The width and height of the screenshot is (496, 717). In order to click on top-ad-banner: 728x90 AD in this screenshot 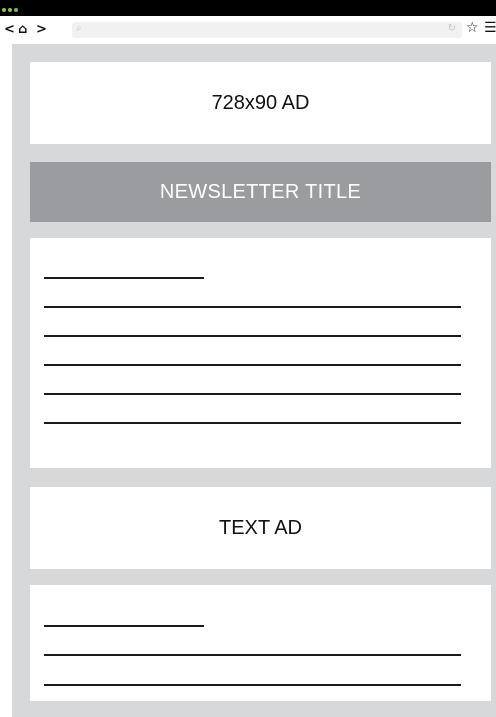, I will do `click(260, 103)`.